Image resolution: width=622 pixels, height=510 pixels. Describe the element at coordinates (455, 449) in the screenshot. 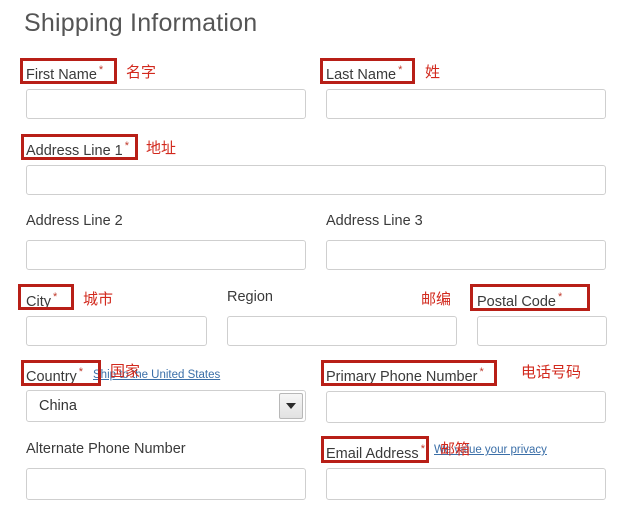

I see `annotation-cn-email-address: 邮箱` at that location.